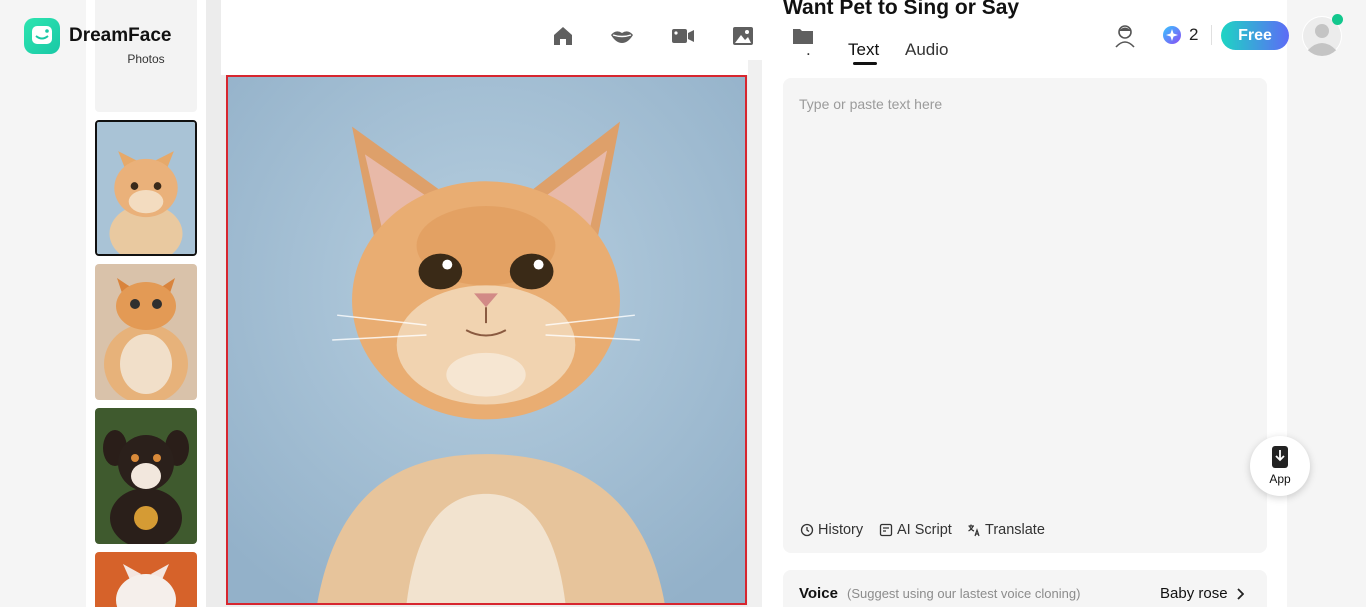 The image size is (1366, 607). Describe the element at coordinates (807, 530) in the screenshot. I see `history-icon` at that location.